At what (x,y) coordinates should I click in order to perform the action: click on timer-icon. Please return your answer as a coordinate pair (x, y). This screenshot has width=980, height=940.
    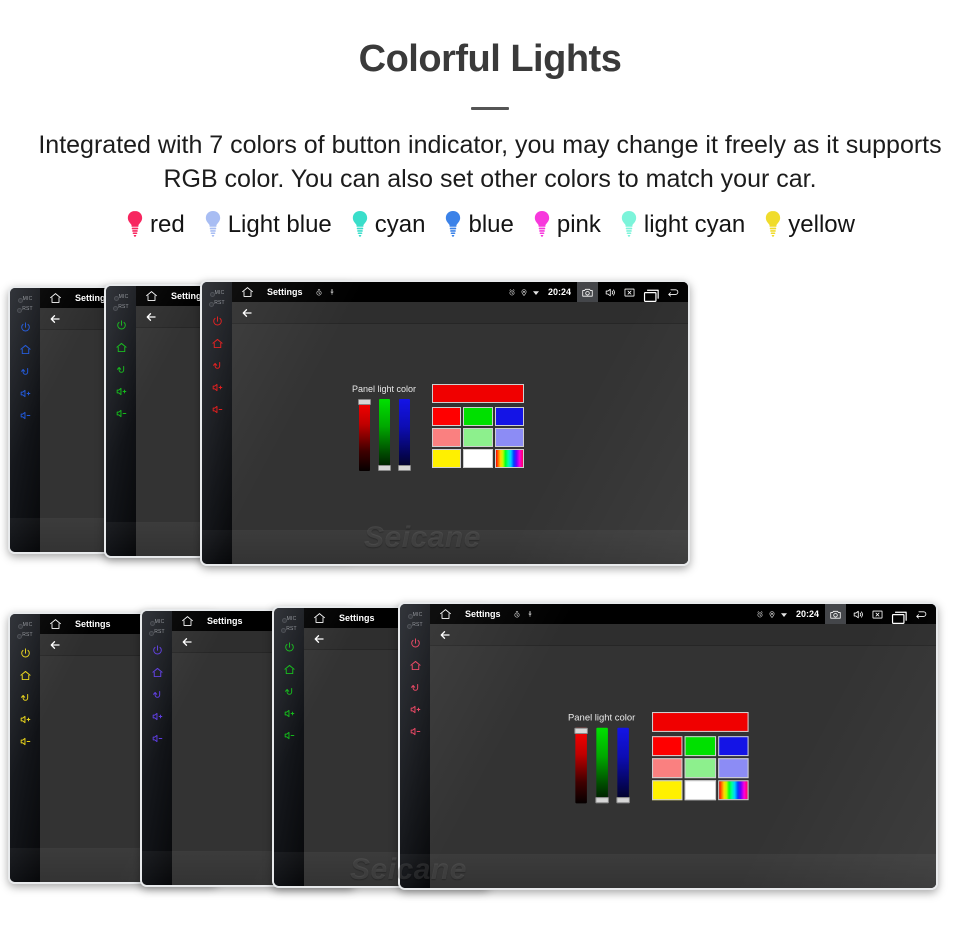
    Looking at the image, I should click on (517, 614).